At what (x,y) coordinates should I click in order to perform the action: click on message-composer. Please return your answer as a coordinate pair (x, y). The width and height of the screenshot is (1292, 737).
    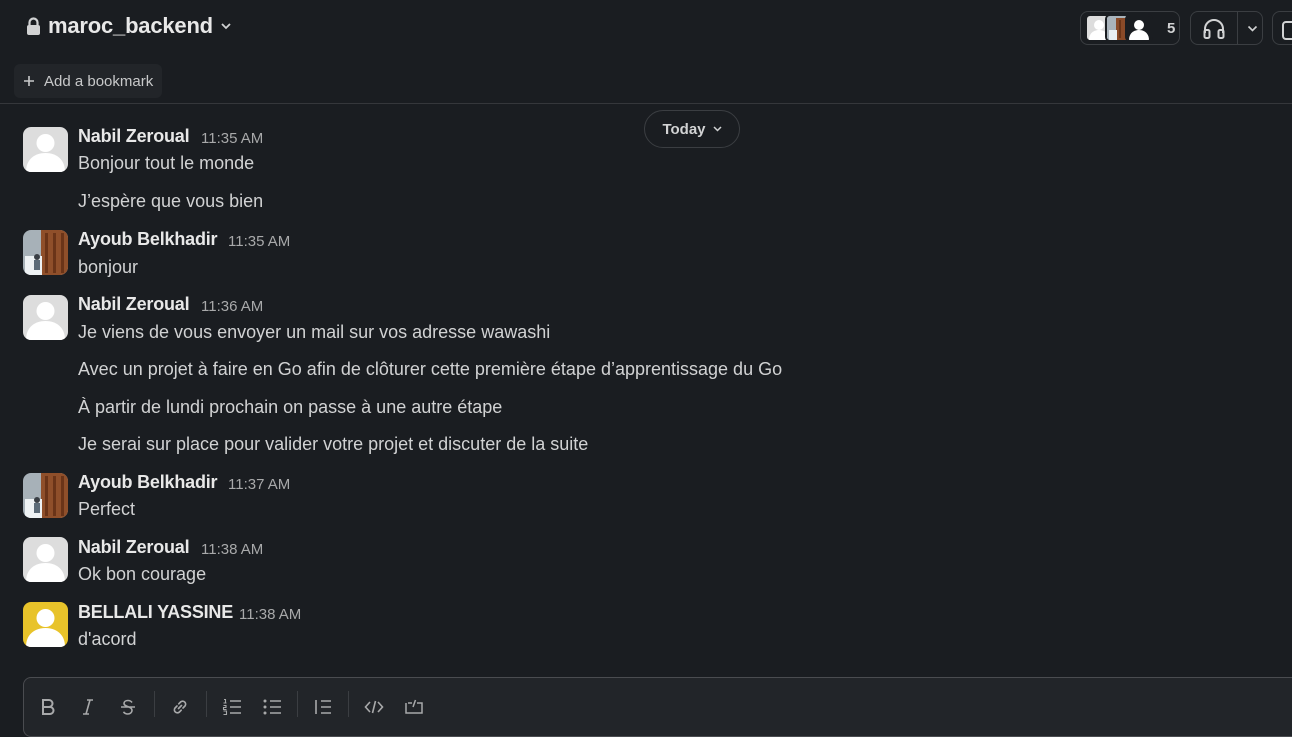
    Looking at the image, I should click on (657, 707).